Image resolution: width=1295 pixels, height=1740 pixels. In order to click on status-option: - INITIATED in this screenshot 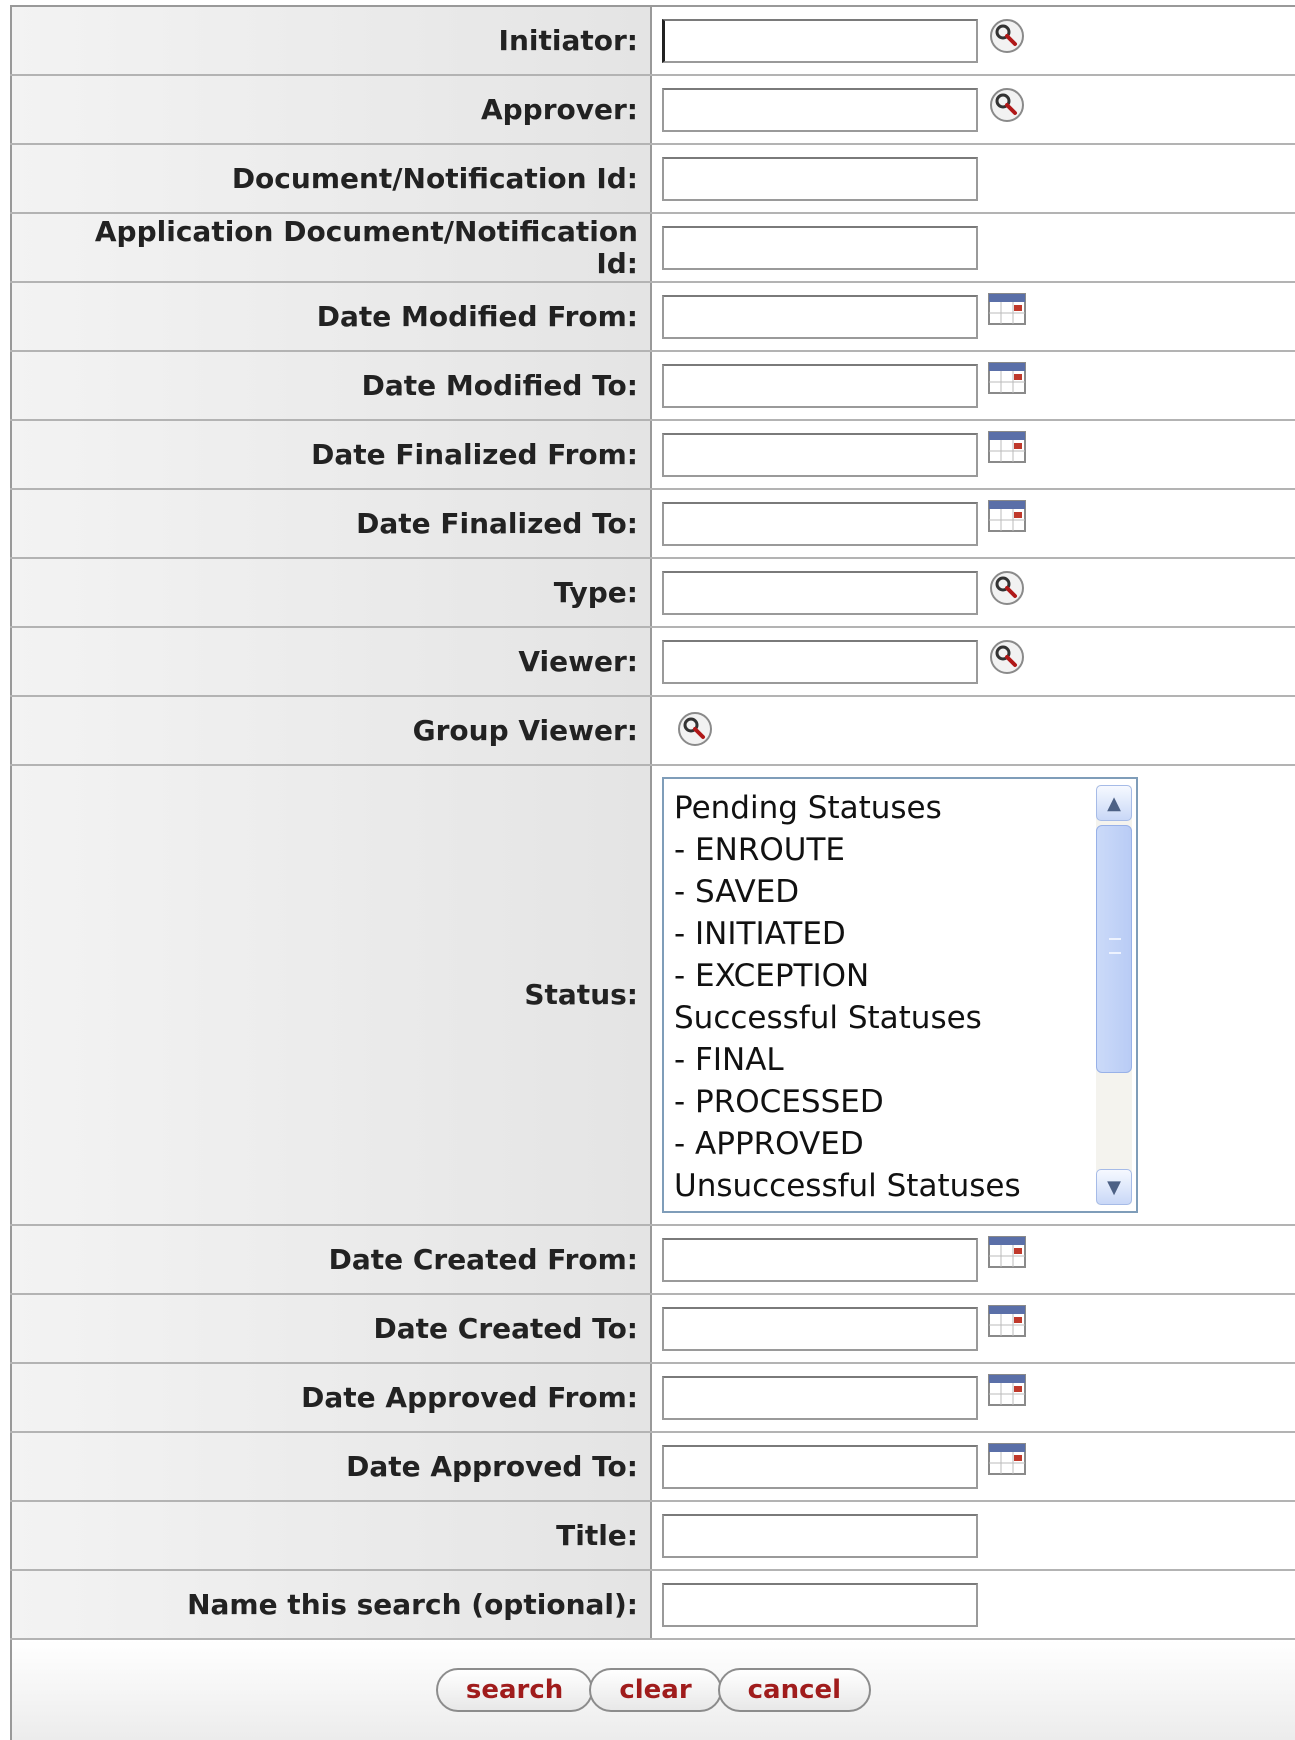, I will do `click(880, 934)`.